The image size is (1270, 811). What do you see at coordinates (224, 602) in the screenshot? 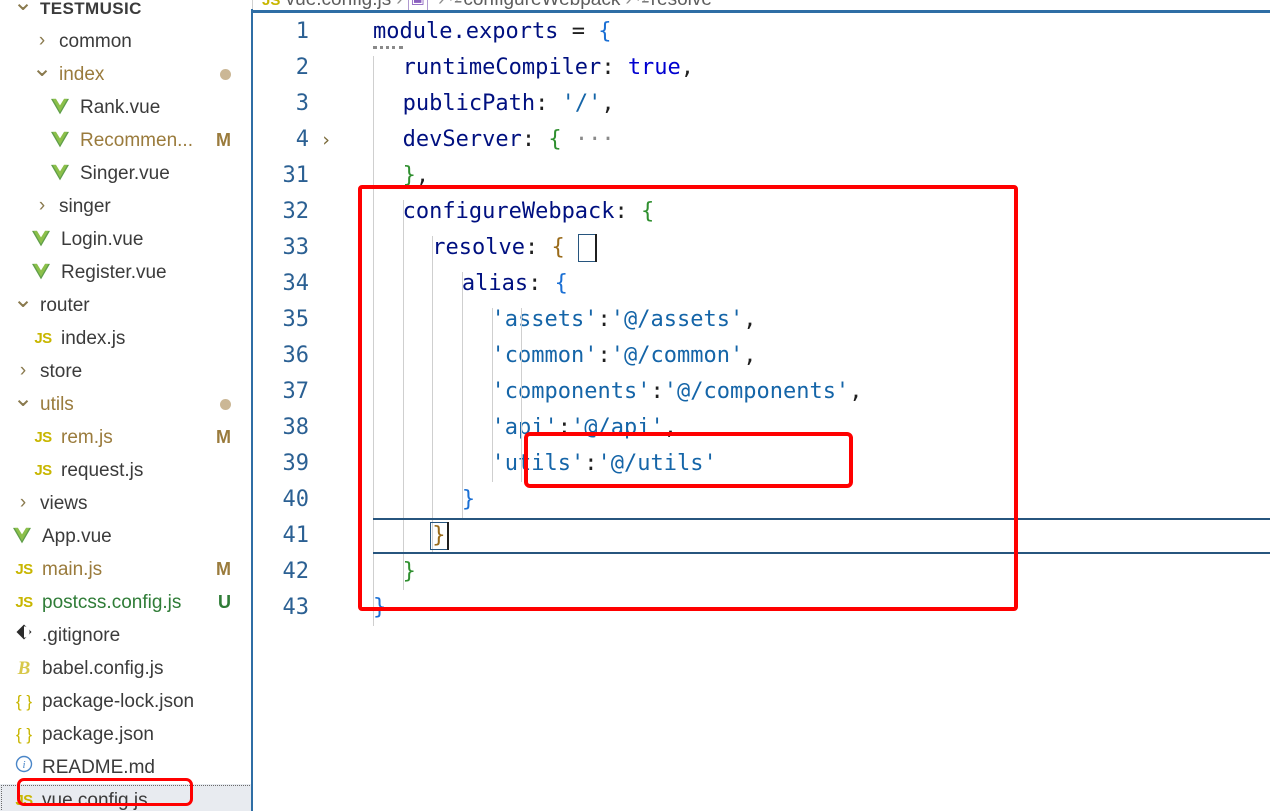
I see `git-status-badge: U` at bounding box center [224, 602].